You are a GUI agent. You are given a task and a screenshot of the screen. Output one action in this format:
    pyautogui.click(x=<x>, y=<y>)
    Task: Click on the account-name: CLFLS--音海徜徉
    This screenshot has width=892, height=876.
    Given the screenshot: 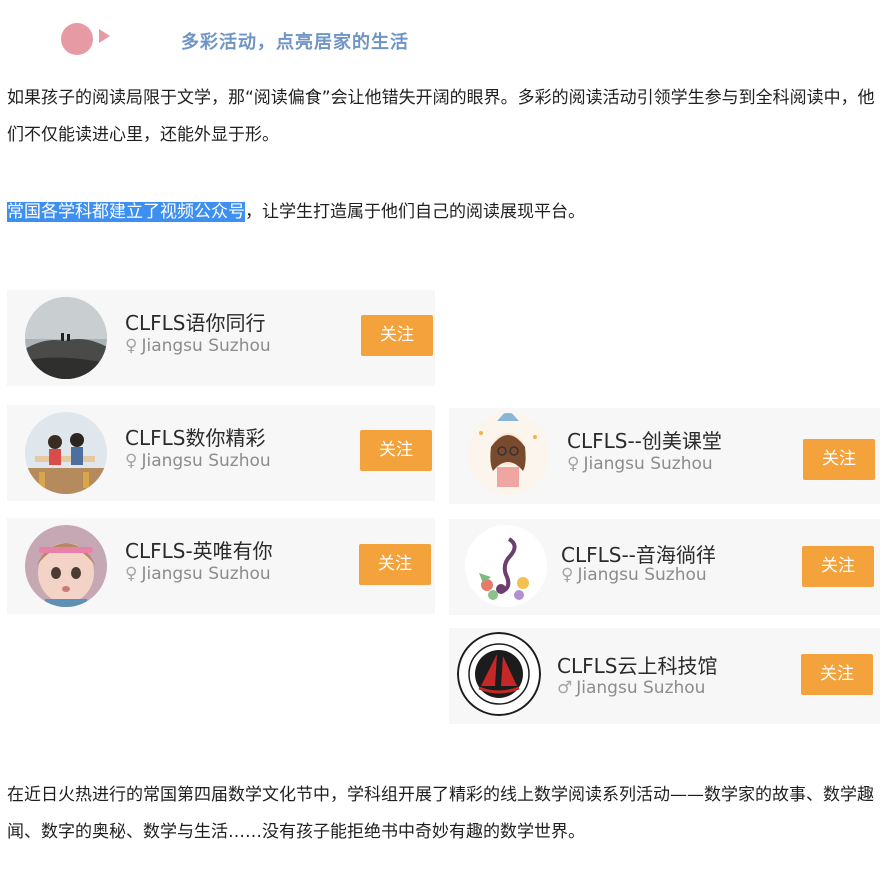 What is the action you would take?
    pyautogui.click(x=638, y=555)
    